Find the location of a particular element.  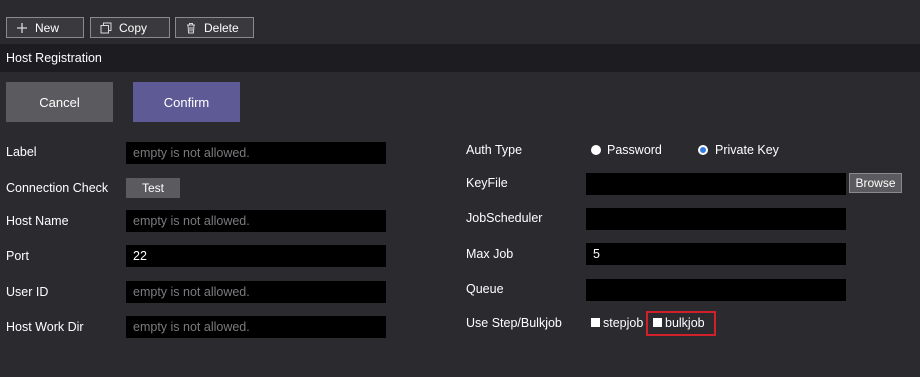

new-button: New is located at coordinates (45, 27).